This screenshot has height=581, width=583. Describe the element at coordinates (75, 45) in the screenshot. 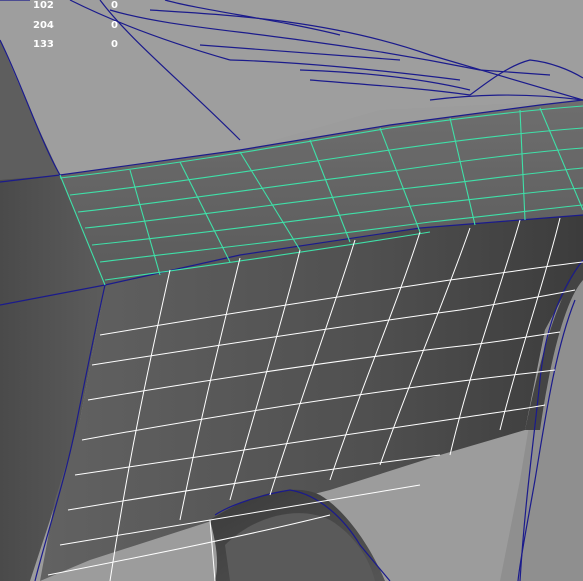

I see `hud-row: 133 0` at that location.